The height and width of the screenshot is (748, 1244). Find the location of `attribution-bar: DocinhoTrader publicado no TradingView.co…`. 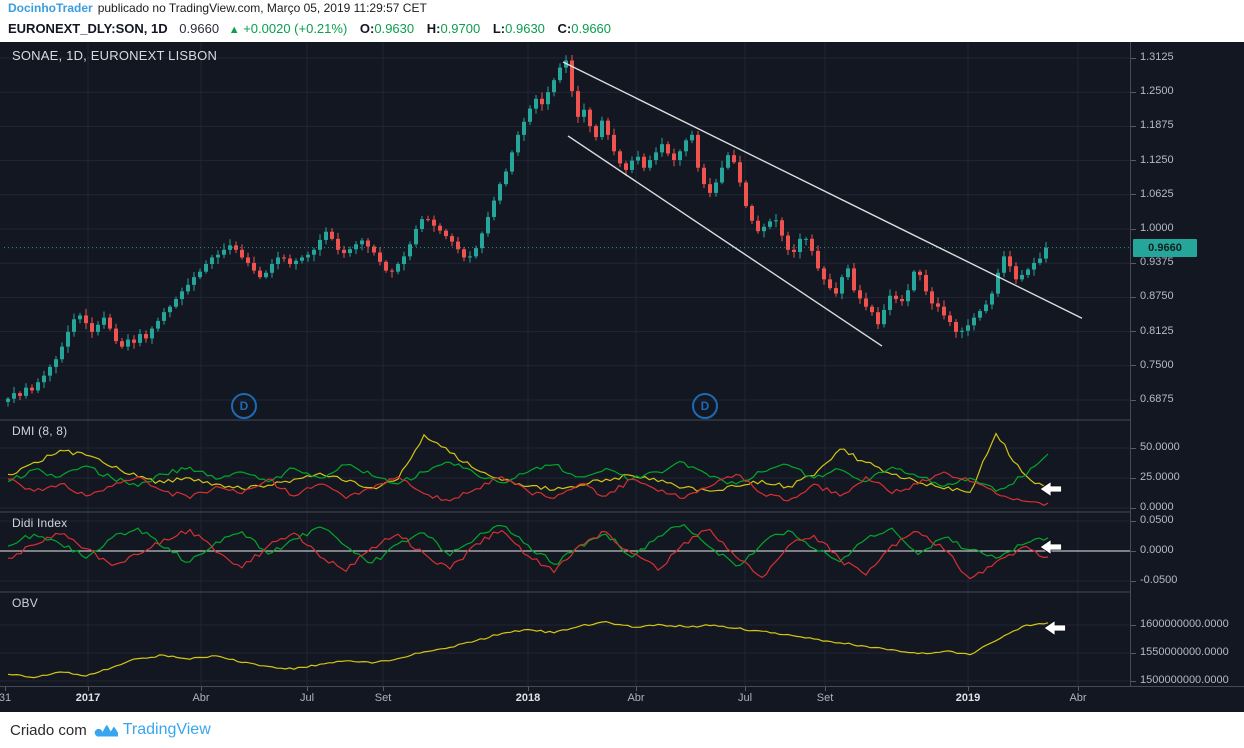

attribution-bar: DocinhoTrader publicado no TradingView.co… is located at coordinates (622, 8).